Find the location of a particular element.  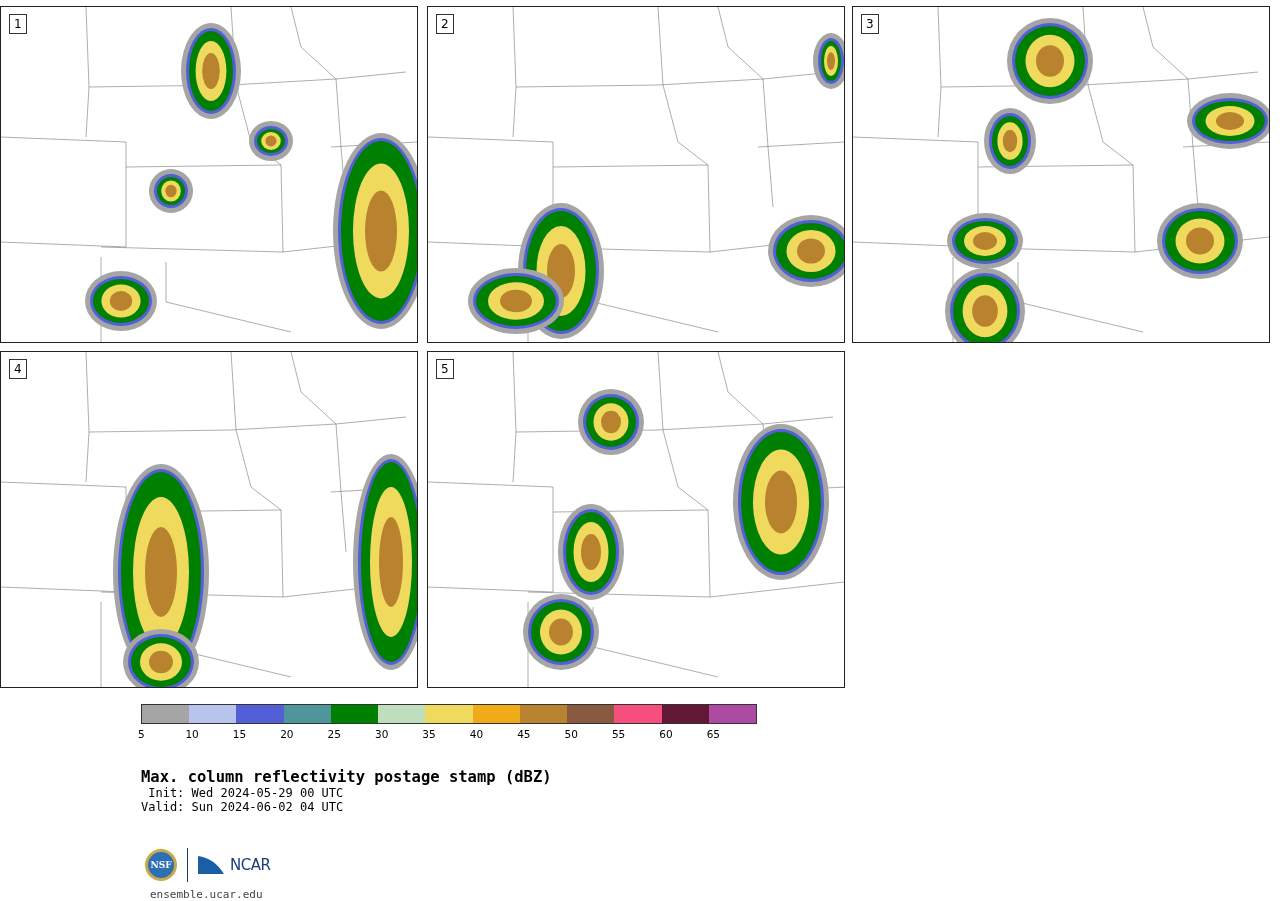

scale-tick-label: 35 is located at coordinates (429, 734).